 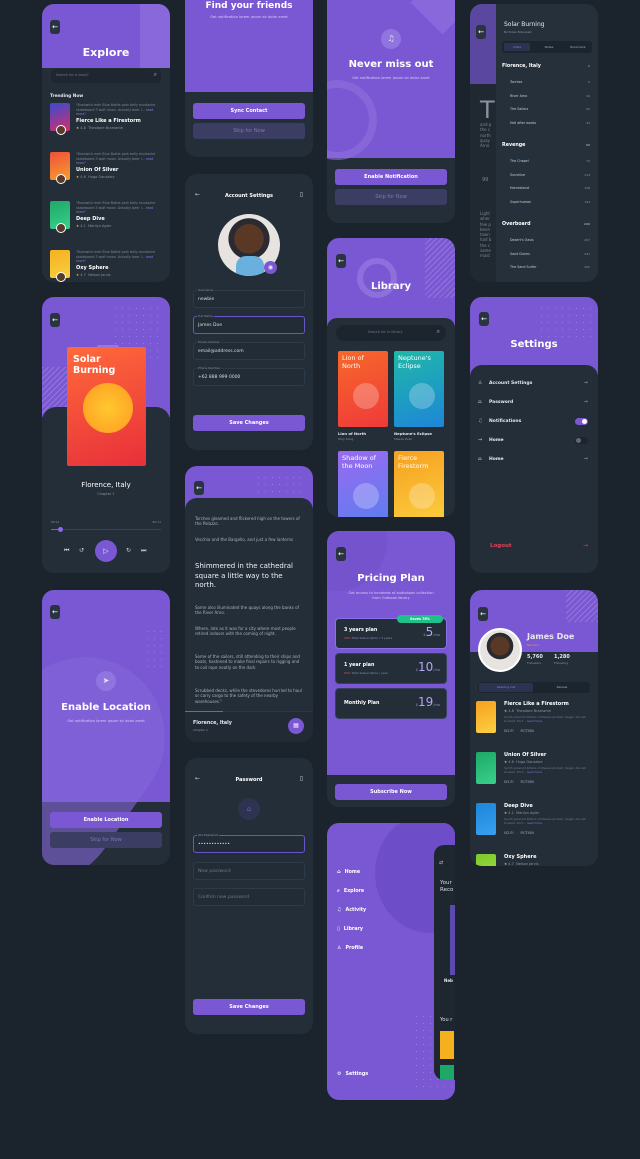 I want to click on library-book: Lion of North Lion of North Tony Song, so click(x=363, y=399).